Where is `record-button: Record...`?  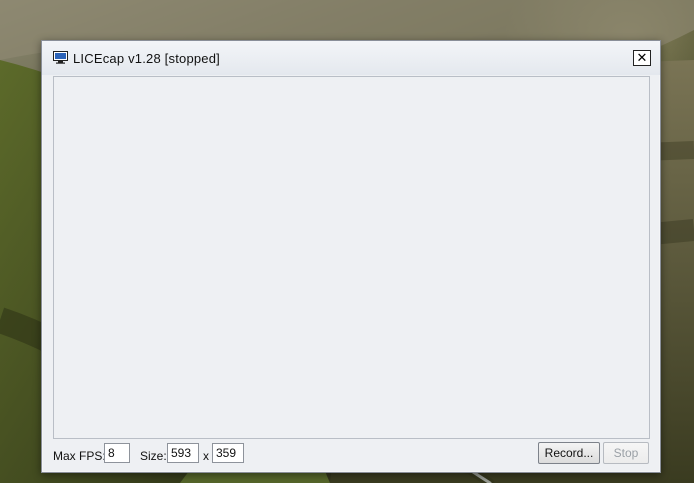 record-button: Record... is located at coordinates (569, 453).